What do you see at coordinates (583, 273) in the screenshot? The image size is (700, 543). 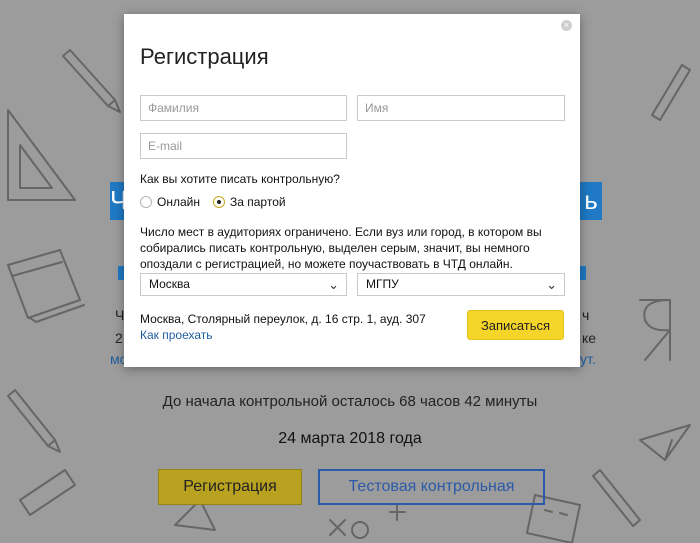 I see `banner-right-underline` at bounding box center [583, 273].